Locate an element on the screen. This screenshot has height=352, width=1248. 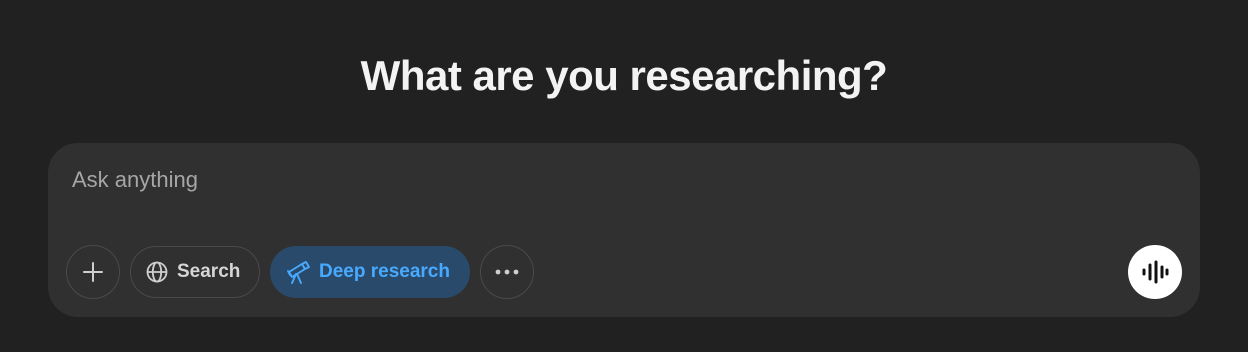
search-button-label: Search is located at coordinates (209, 271).